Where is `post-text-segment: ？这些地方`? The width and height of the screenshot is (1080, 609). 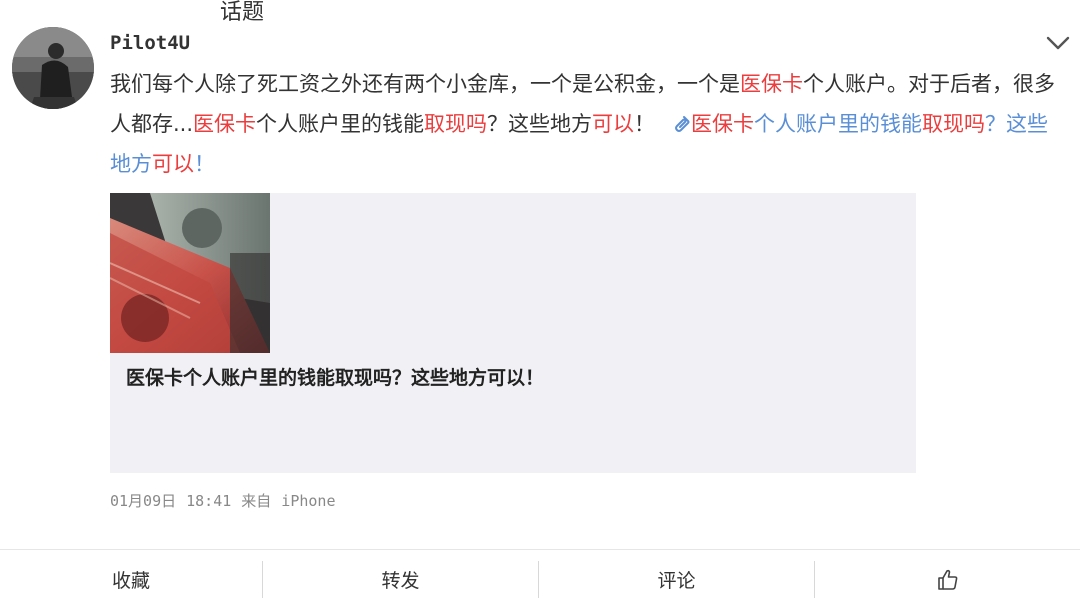 post-text-segment: ？这些地方 is located at coordinates (540, 124).